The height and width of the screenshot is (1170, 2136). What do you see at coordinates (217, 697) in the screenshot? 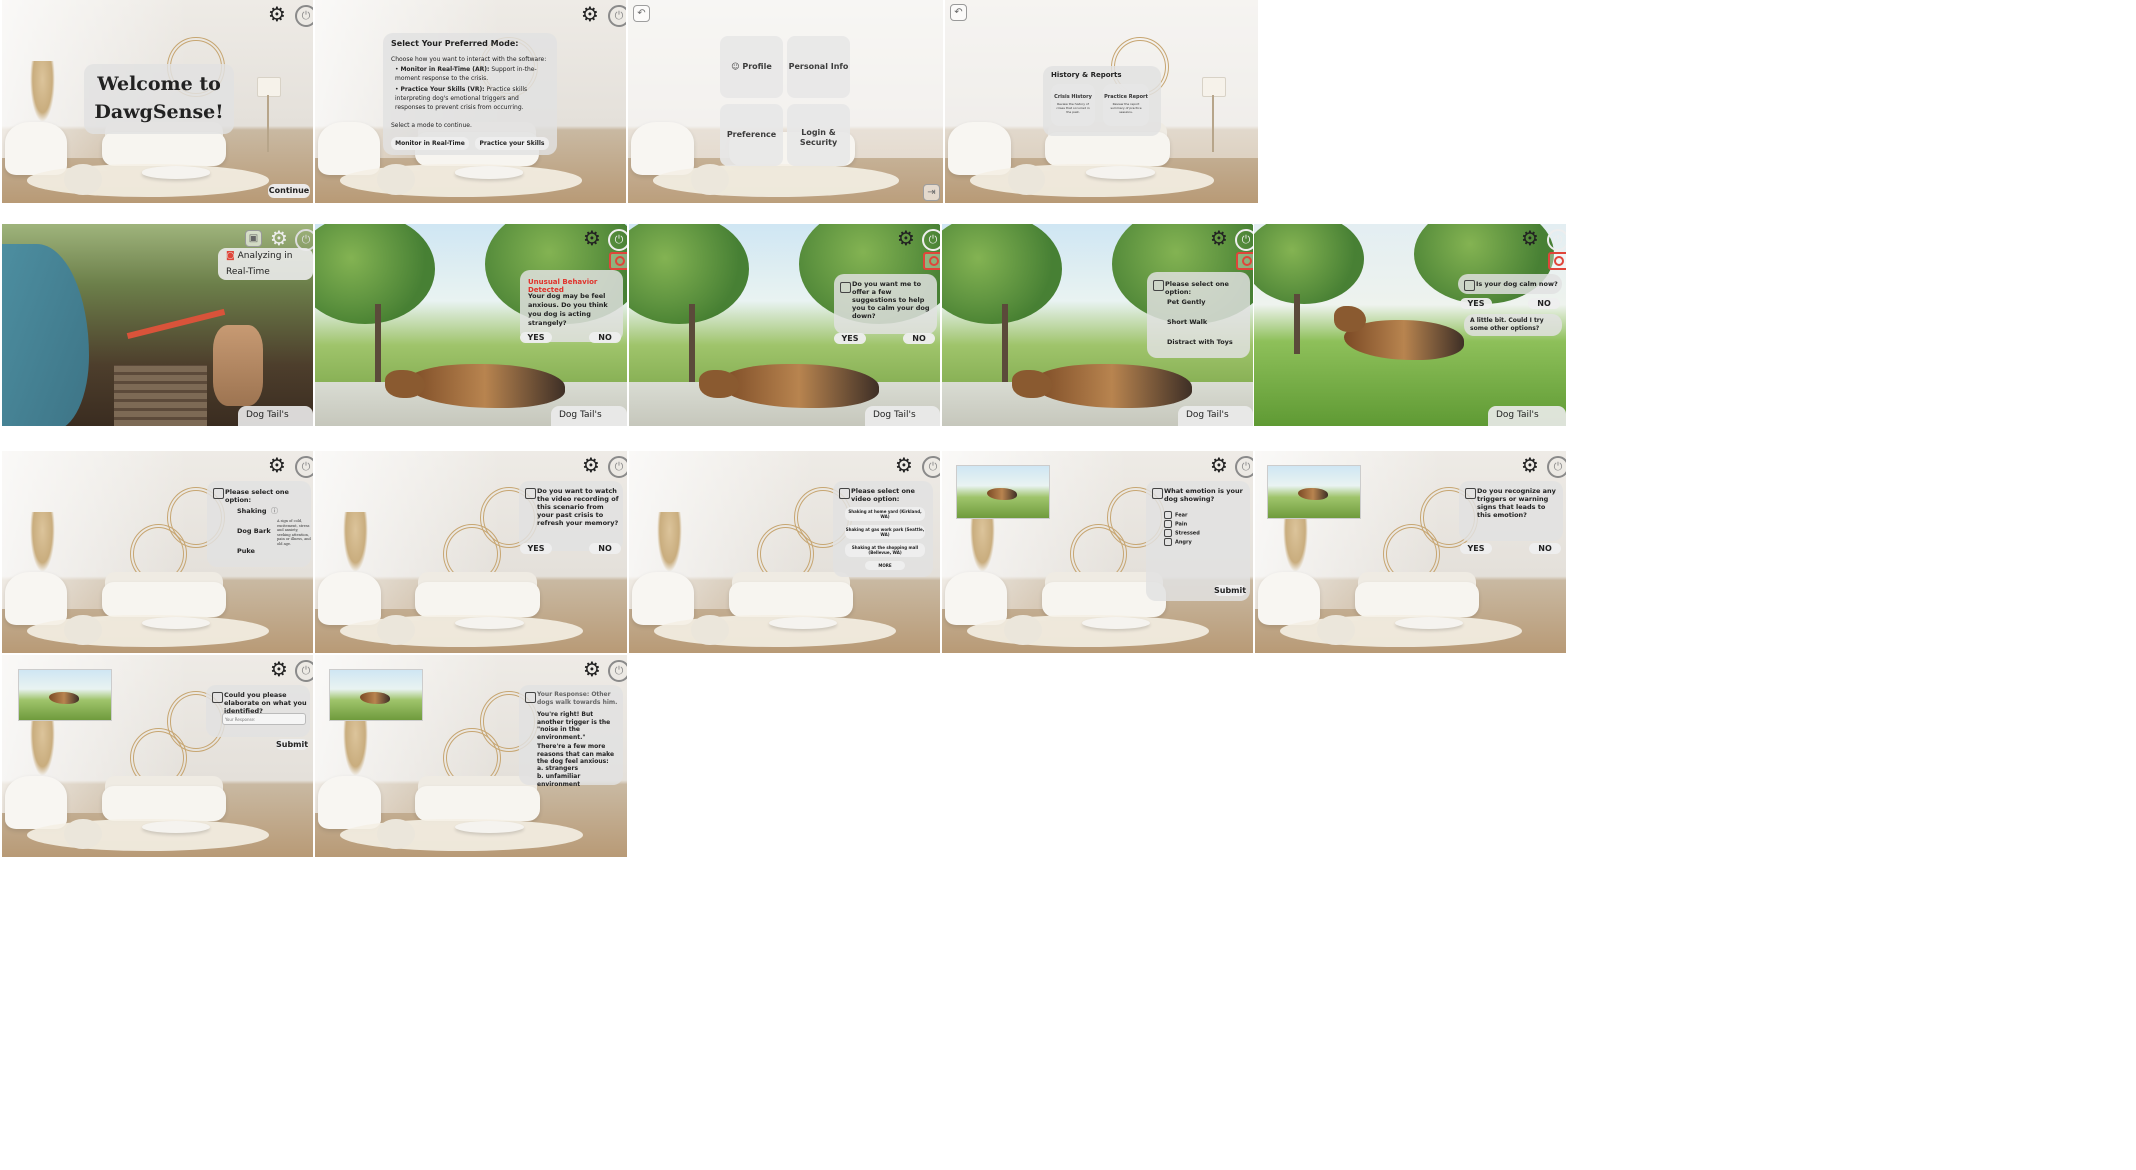
I see `chat-icon` at bounding box center [217, 697].